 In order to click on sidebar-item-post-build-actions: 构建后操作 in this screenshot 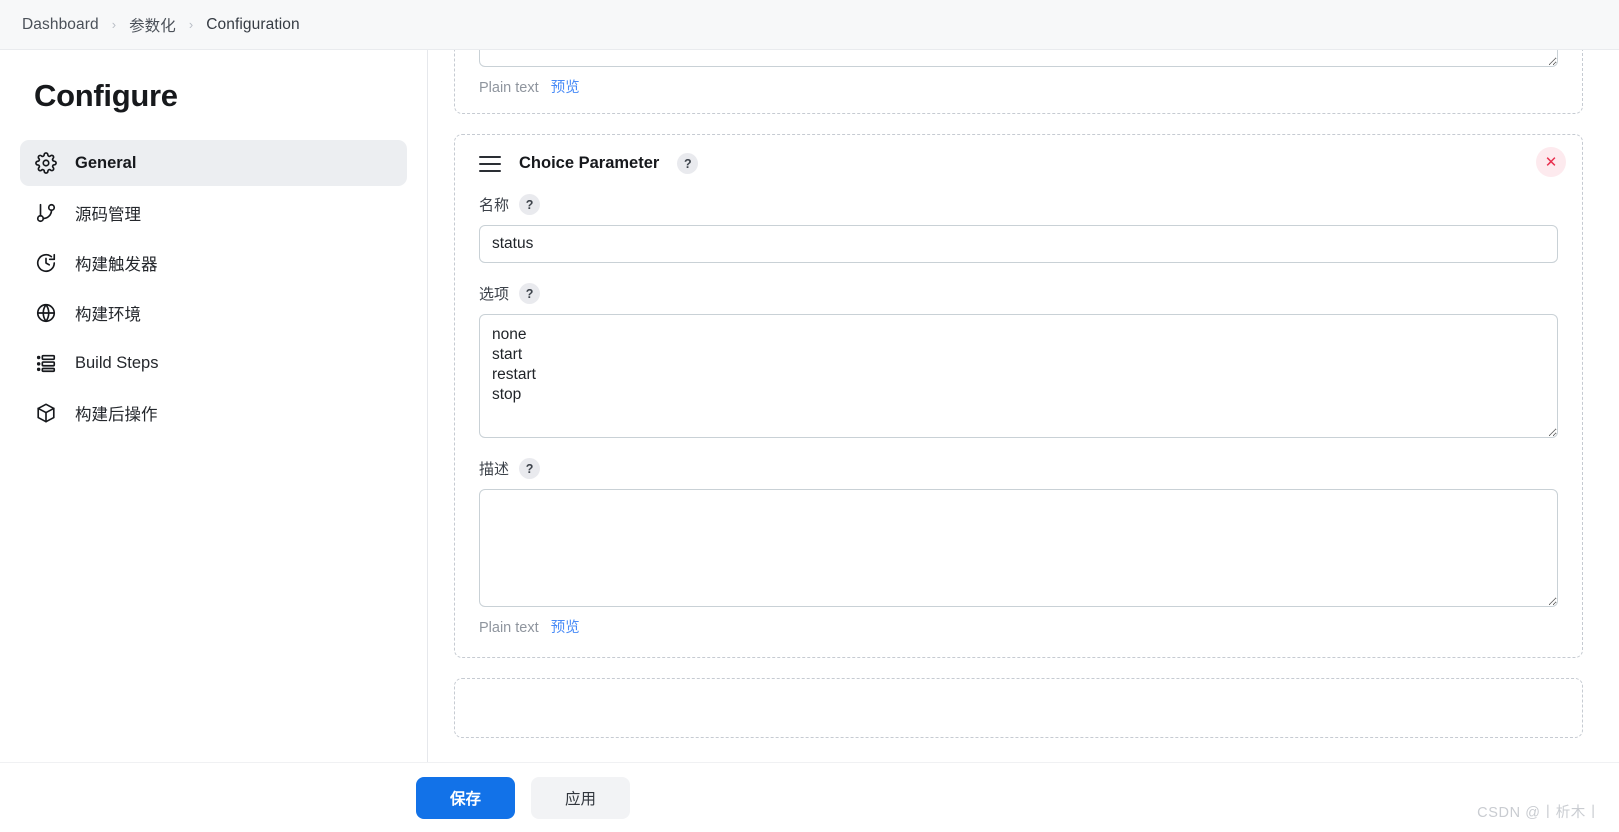, I will do `click(213, 413)`.